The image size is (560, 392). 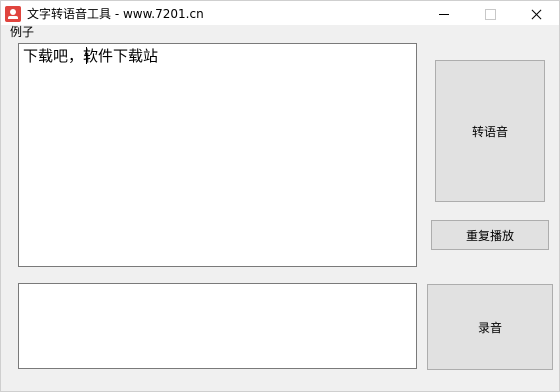 What do you see at coordinates (91, 56) in the screenshot?
I see `text-input-content: 下载吧，软件下载站` at bounding box center [91, 56].